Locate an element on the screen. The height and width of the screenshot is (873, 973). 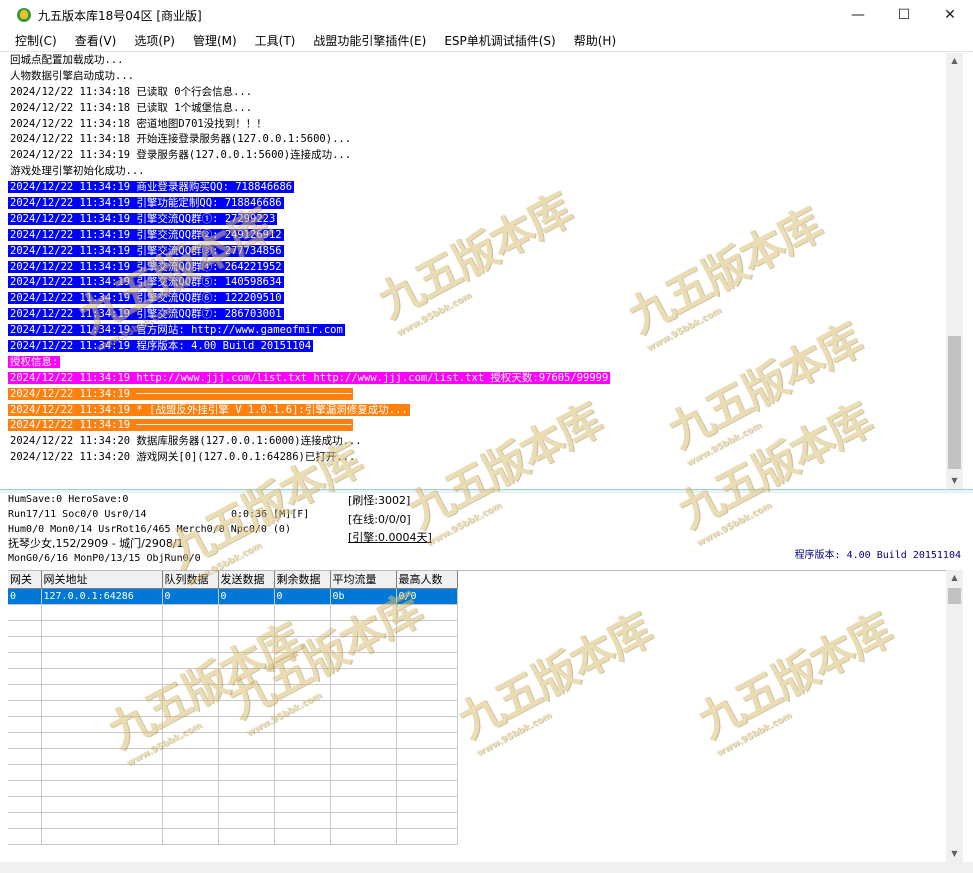
column-header: 网关地址 is located at coordinates (102, 580).